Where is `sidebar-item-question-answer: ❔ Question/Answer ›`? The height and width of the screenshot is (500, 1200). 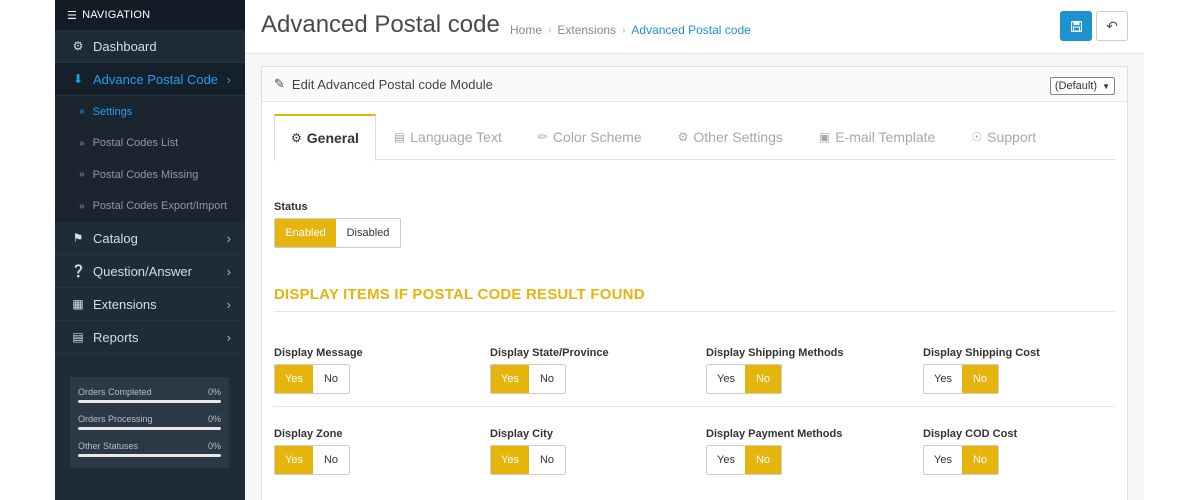 sidebar-item-question-answer: ❔ Question/Answer › is located at coordinates (150, 271).